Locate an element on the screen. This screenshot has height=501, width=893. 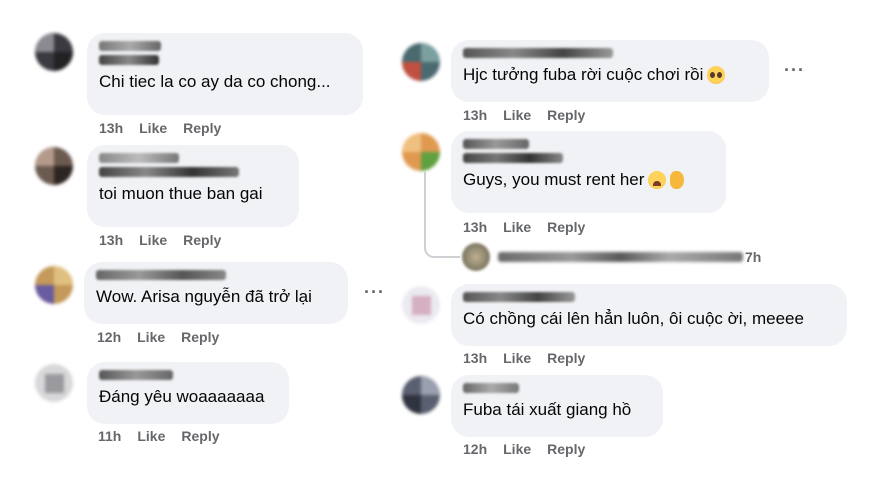
comment-text: Hjc tưởng fuba rời cuộc chơi rồi is located at coordinates (610, 74).